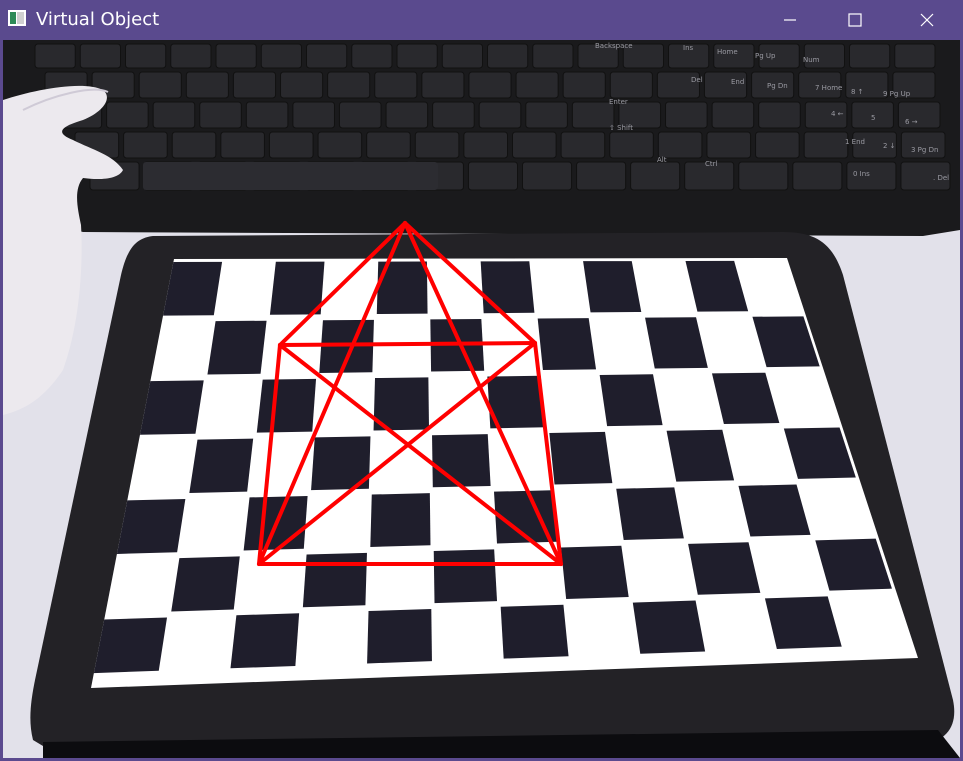 The width and height of the screenshot is (963, 761). Describe the element at coordinates (861, 174) in the screenshot. I see `key-label: 0 Ins` at that location.